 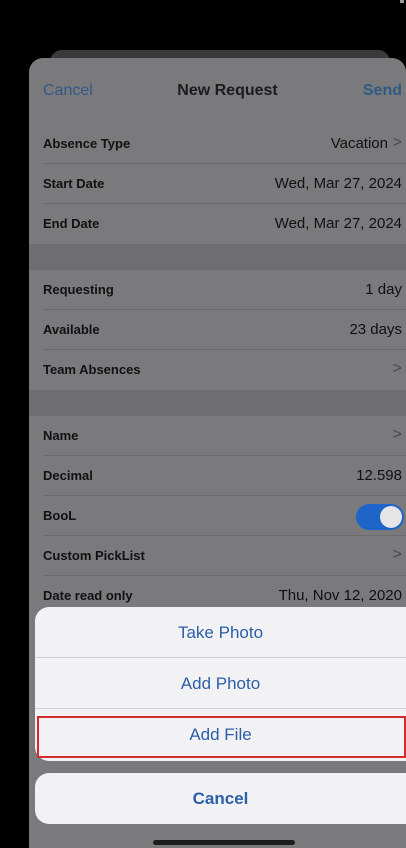 What do you see at coordinates (227, 90) in the screenshot?
I see `page-title: New Request` at bounding box center [227, 90].